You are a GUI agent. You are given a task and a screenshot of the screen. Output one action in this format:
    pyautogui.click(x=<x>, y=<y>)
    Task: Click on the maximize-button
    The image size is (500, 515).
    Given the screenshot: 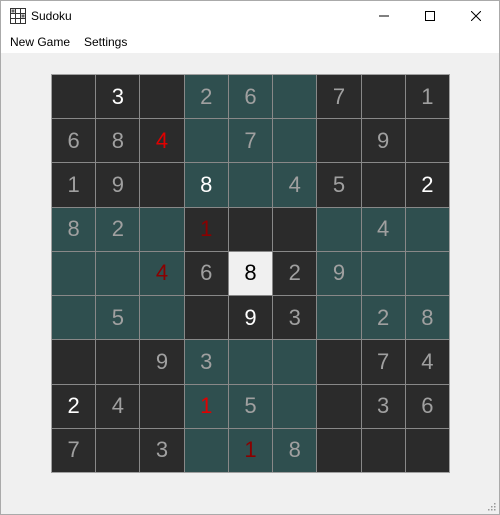 What is the action you would take?
    pyautogui.click(x=430, y=16)
    